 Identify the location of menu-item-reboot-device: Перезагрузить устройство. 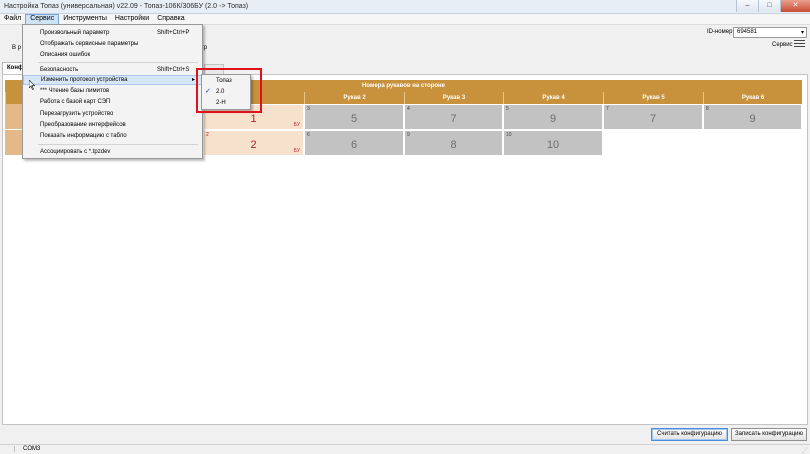
(112, 114).